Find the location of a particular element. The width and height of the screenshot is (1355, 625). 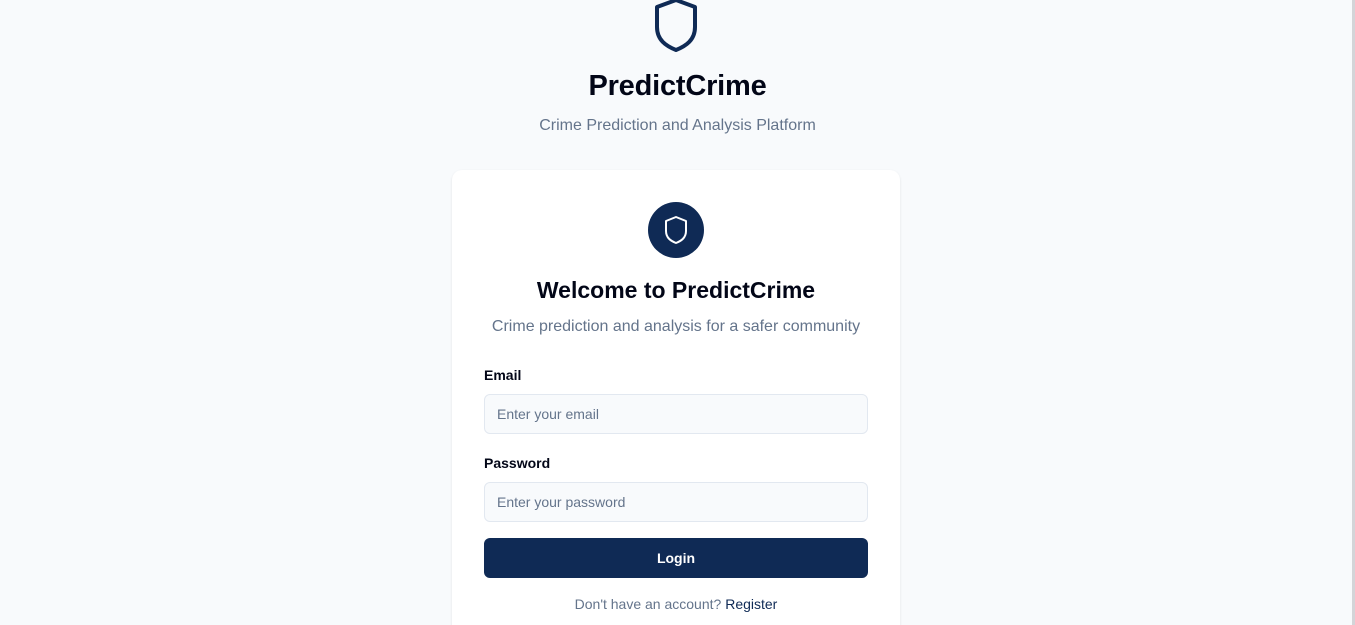

password-label: Password is located at coordinates (517, 463).